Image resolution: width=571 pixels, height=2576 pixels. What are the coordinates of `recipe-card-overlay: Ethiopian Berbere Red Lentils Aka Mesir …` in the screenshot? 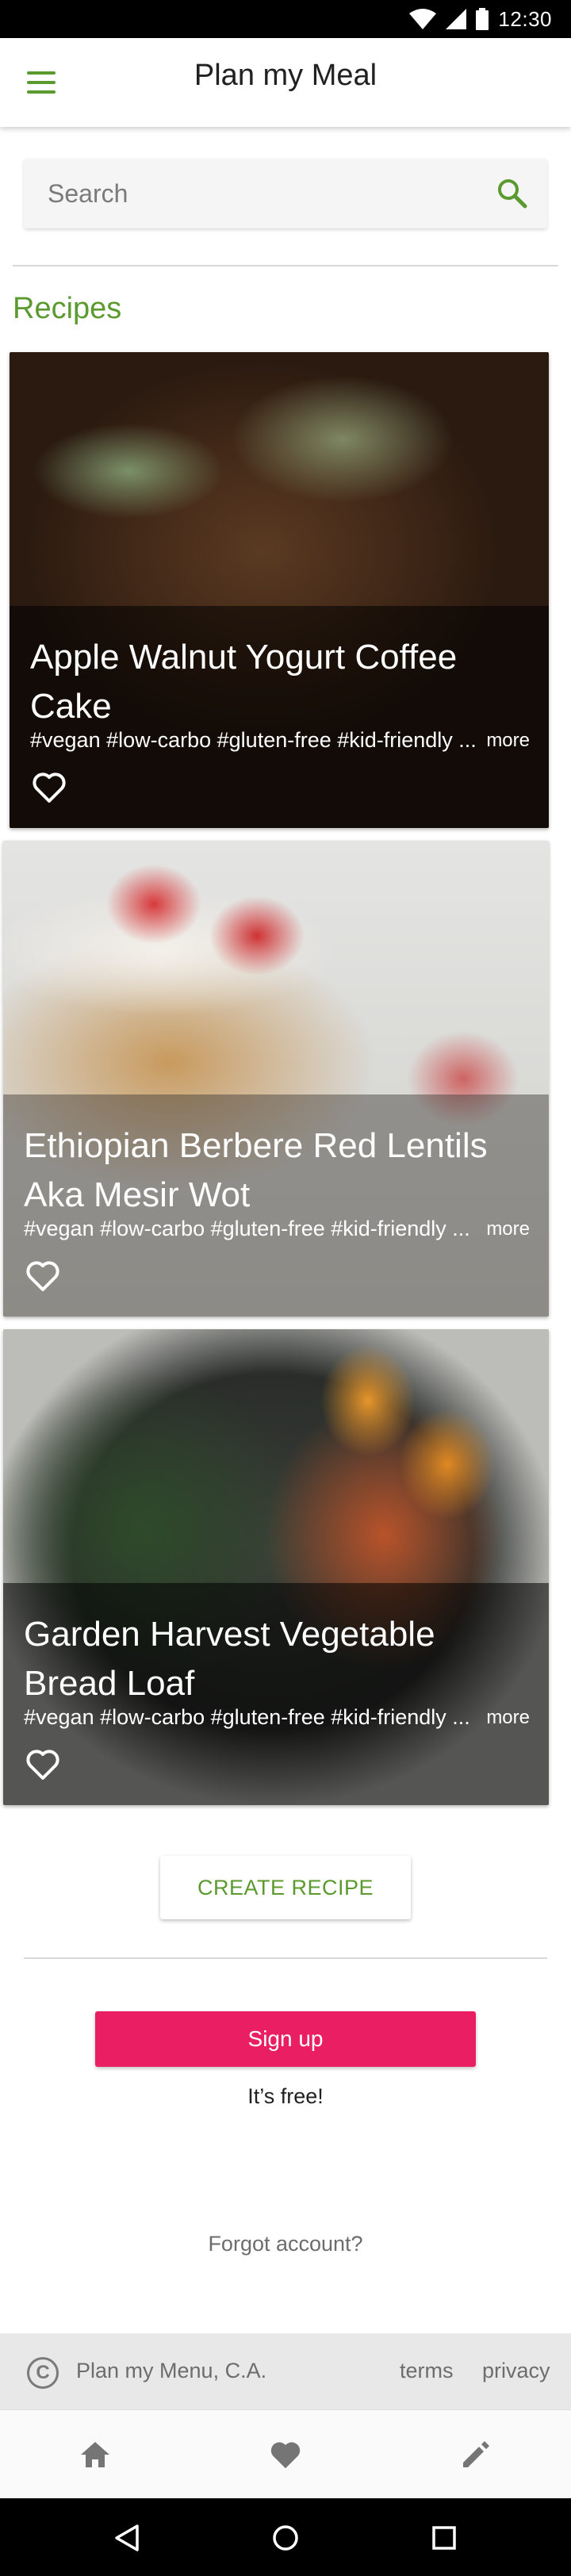 It's located at (276, 1205).